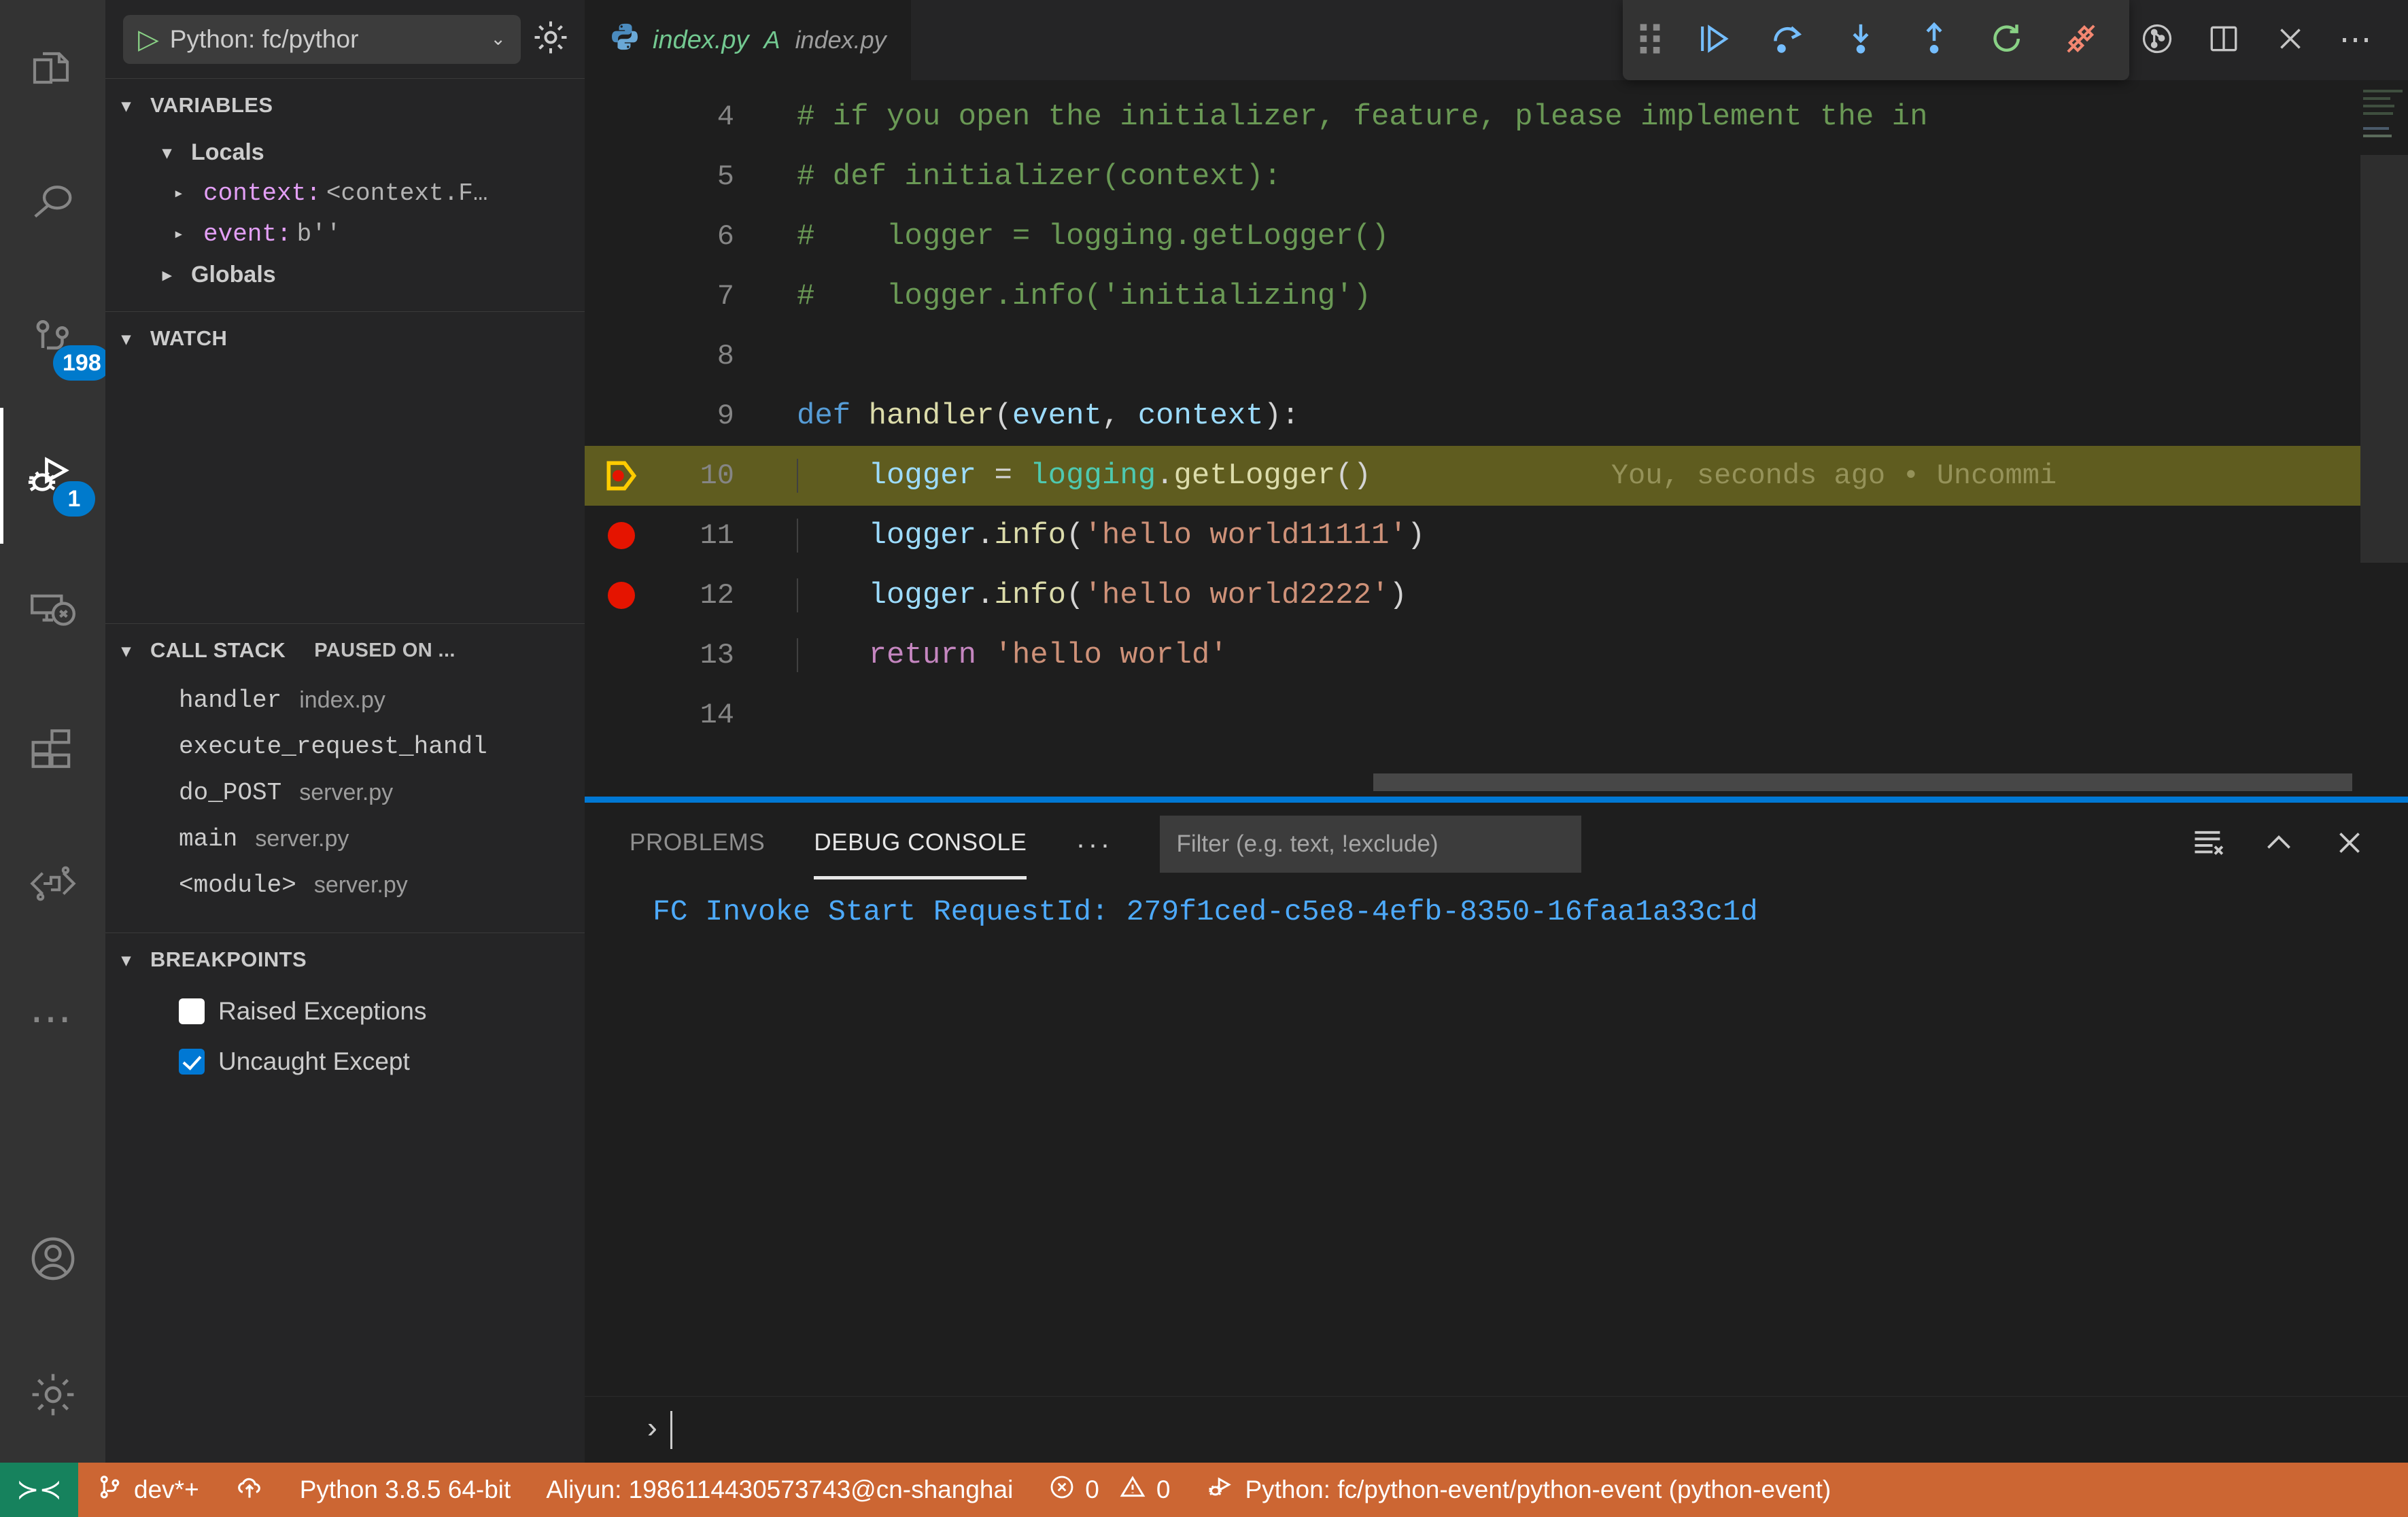 The height and width of the screenshot is (1517, 2408). I want to click on debug-toolbar, so click(1876, 40).